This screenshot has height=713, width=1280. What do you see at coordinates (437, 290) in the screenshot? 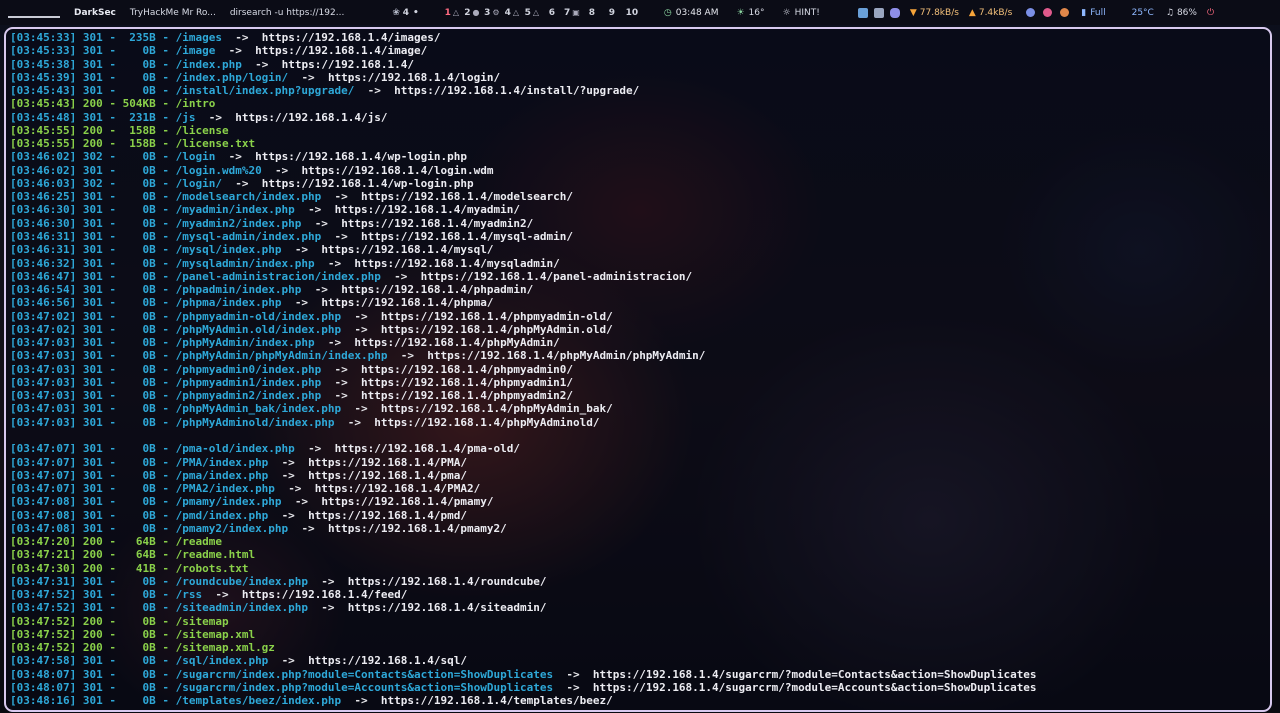
I see `redirect-target: https://192.168.1.4/phpadmin/` at bounding box center [437, 290].